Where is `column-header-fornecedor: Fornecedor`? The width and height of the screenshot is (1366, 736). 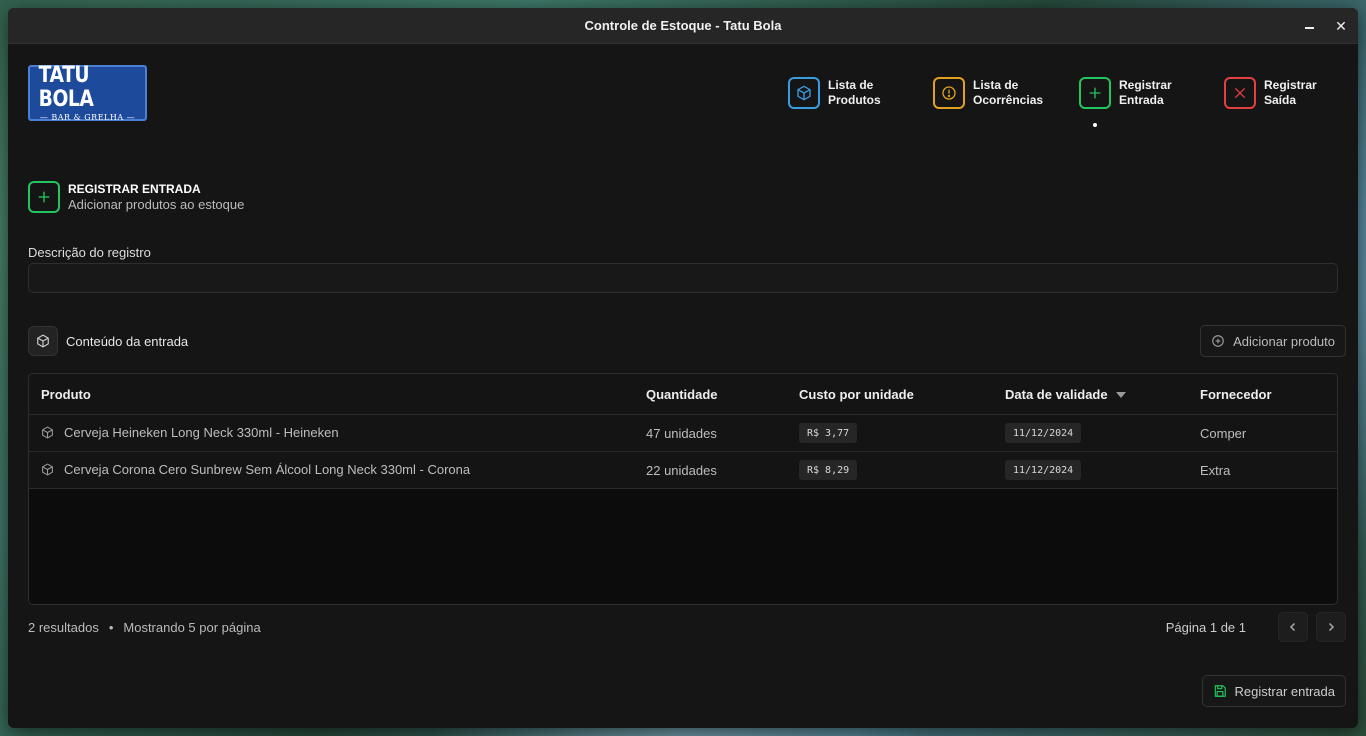 column-header-fornecedor: Fornecedor is located at coordinates (1236, 394).